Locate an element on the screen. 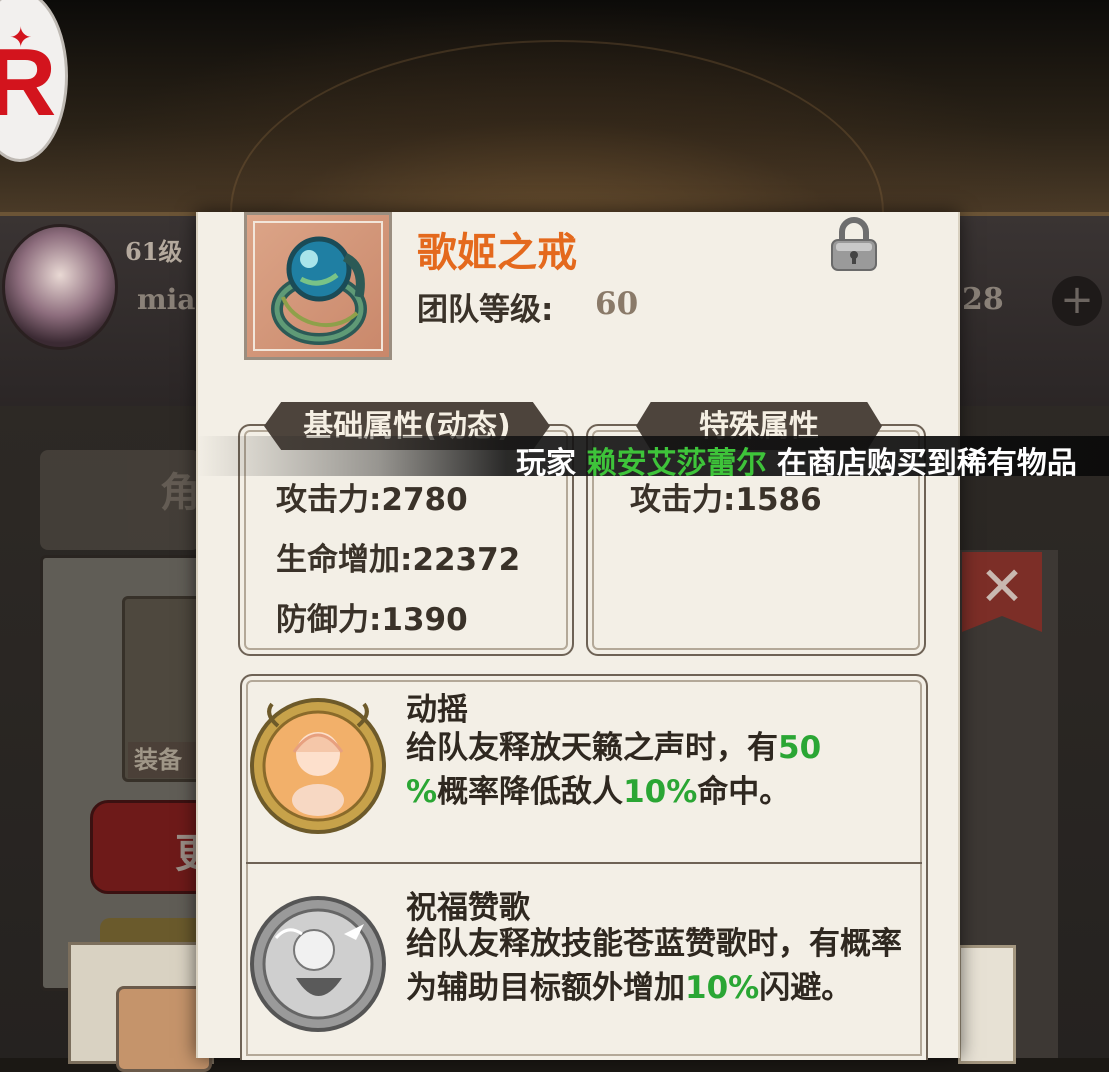  announcement-prefix: 玩家 is located at coordinates (551, 461).